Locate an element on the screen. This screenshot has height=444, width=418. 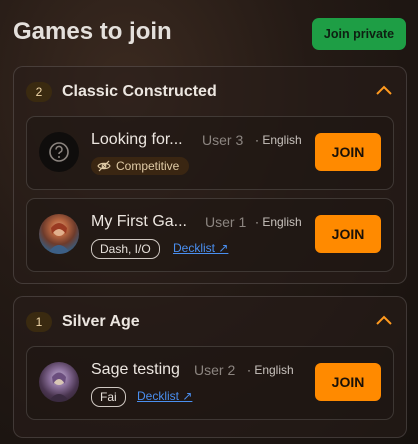
join-private-button: Join private is located at coordinates (359, 34).